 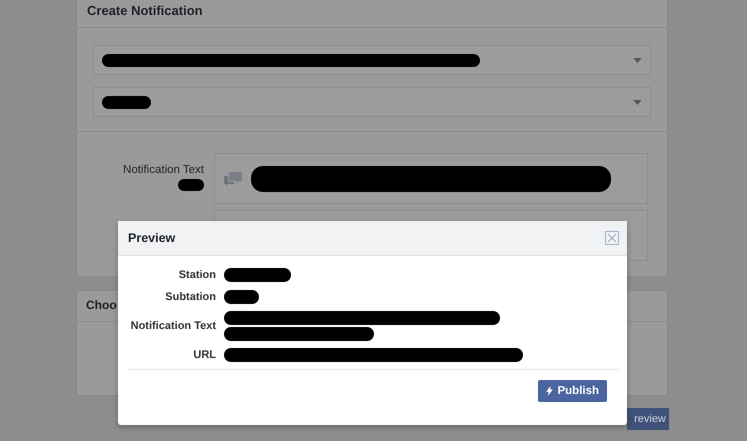 I want to click on detail-label: Station, so click(x=197, y=275).